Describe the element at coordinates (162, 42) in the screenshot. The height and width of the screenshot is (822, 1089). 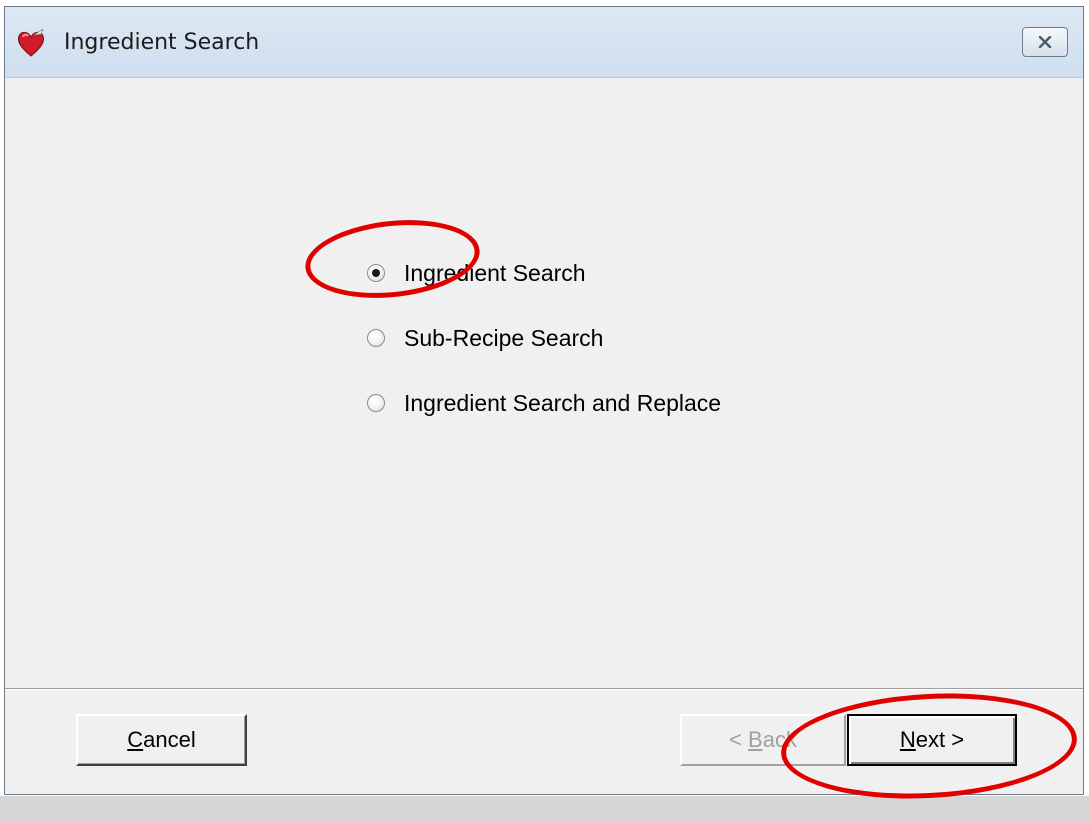
I see `window-title: Ingredient Search` at that location.